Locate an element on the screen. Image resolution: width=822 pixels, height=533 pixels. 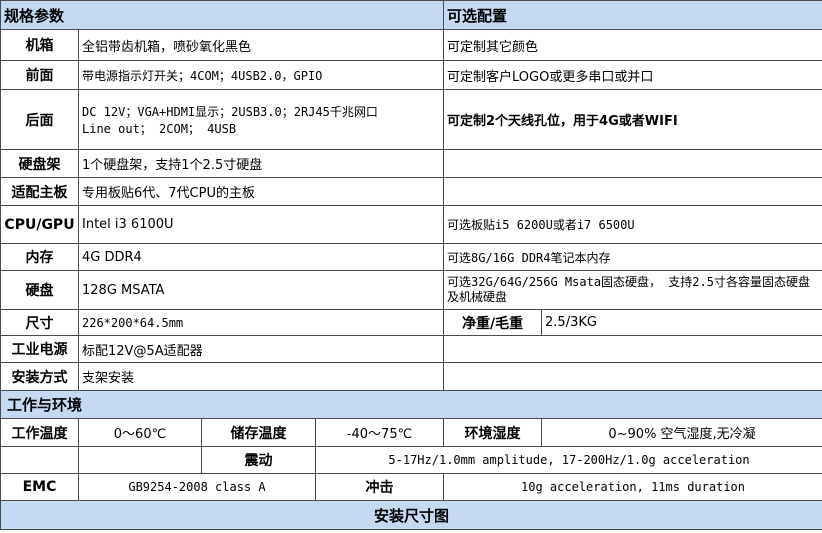
rear-value-line2: Line out； 2COM； 4USB is located at coordinates (159, 128).